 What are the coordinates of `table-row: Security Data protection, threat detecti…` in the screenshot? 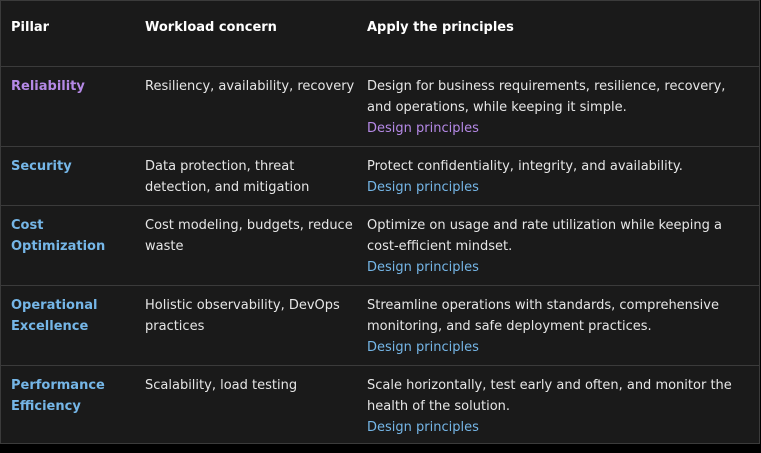 It's located at (380, 176).